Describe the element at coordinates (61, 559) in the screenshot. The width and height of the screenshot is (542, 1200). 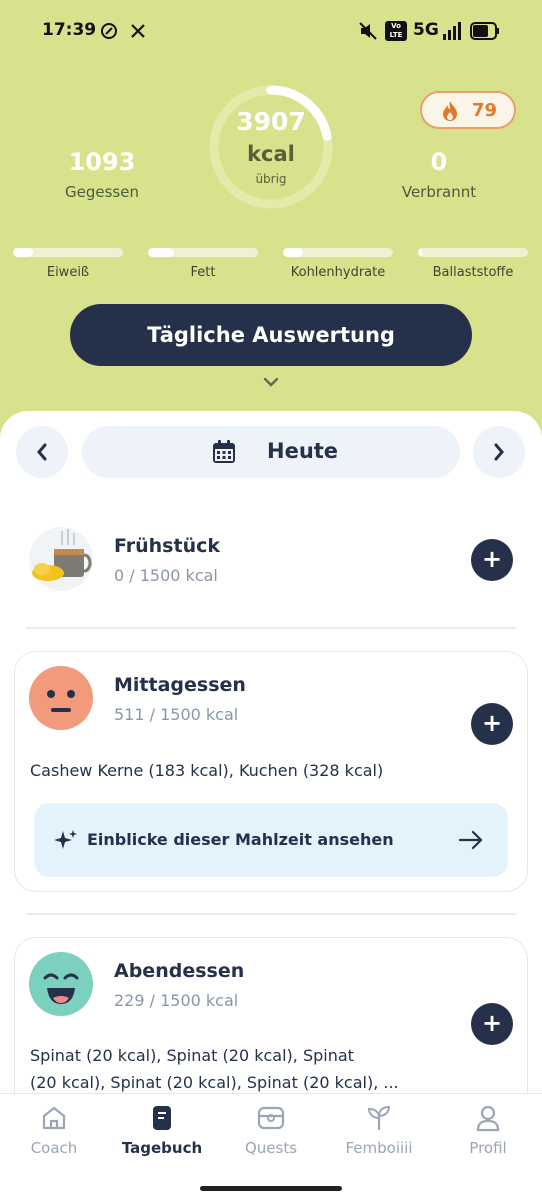
I see `breakfast-illustration` at that location.